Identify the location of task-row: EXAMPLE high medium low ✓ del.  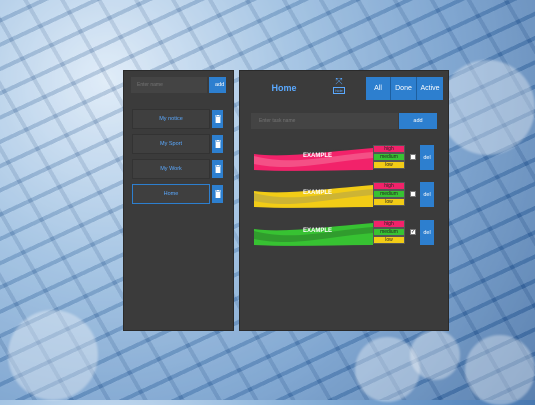
(347, 233).